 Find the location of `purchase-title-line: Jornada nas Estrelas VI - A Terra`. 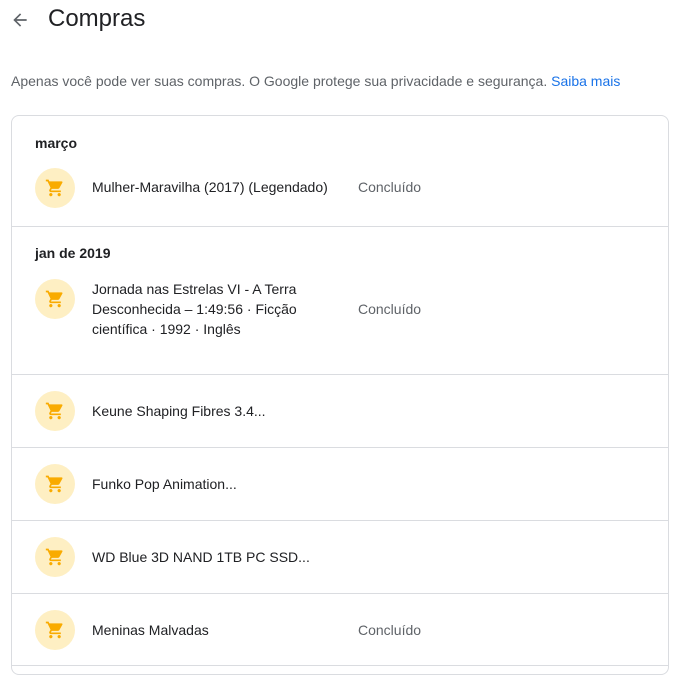

purchase-title-line: Jornada nas Estrelas VI - A Terra is located at coordinates (194, 289).